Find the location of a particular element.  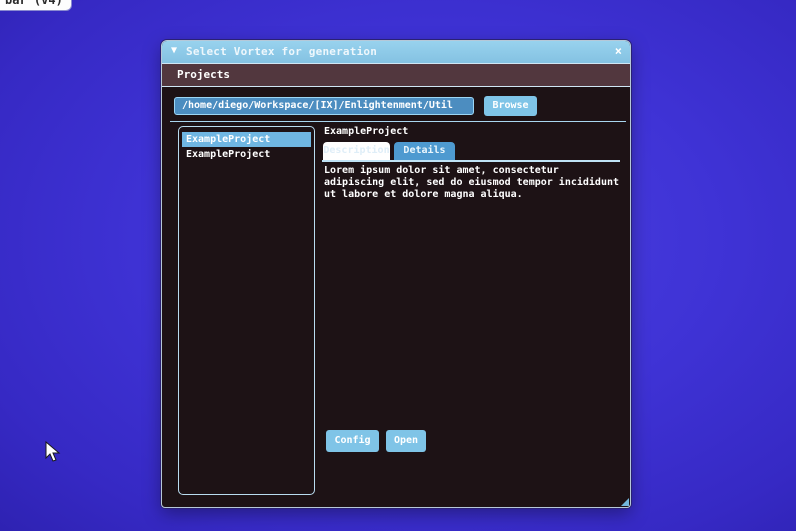

project-list: ExampleProject ExampleProject is located at coordinates (246, 310).